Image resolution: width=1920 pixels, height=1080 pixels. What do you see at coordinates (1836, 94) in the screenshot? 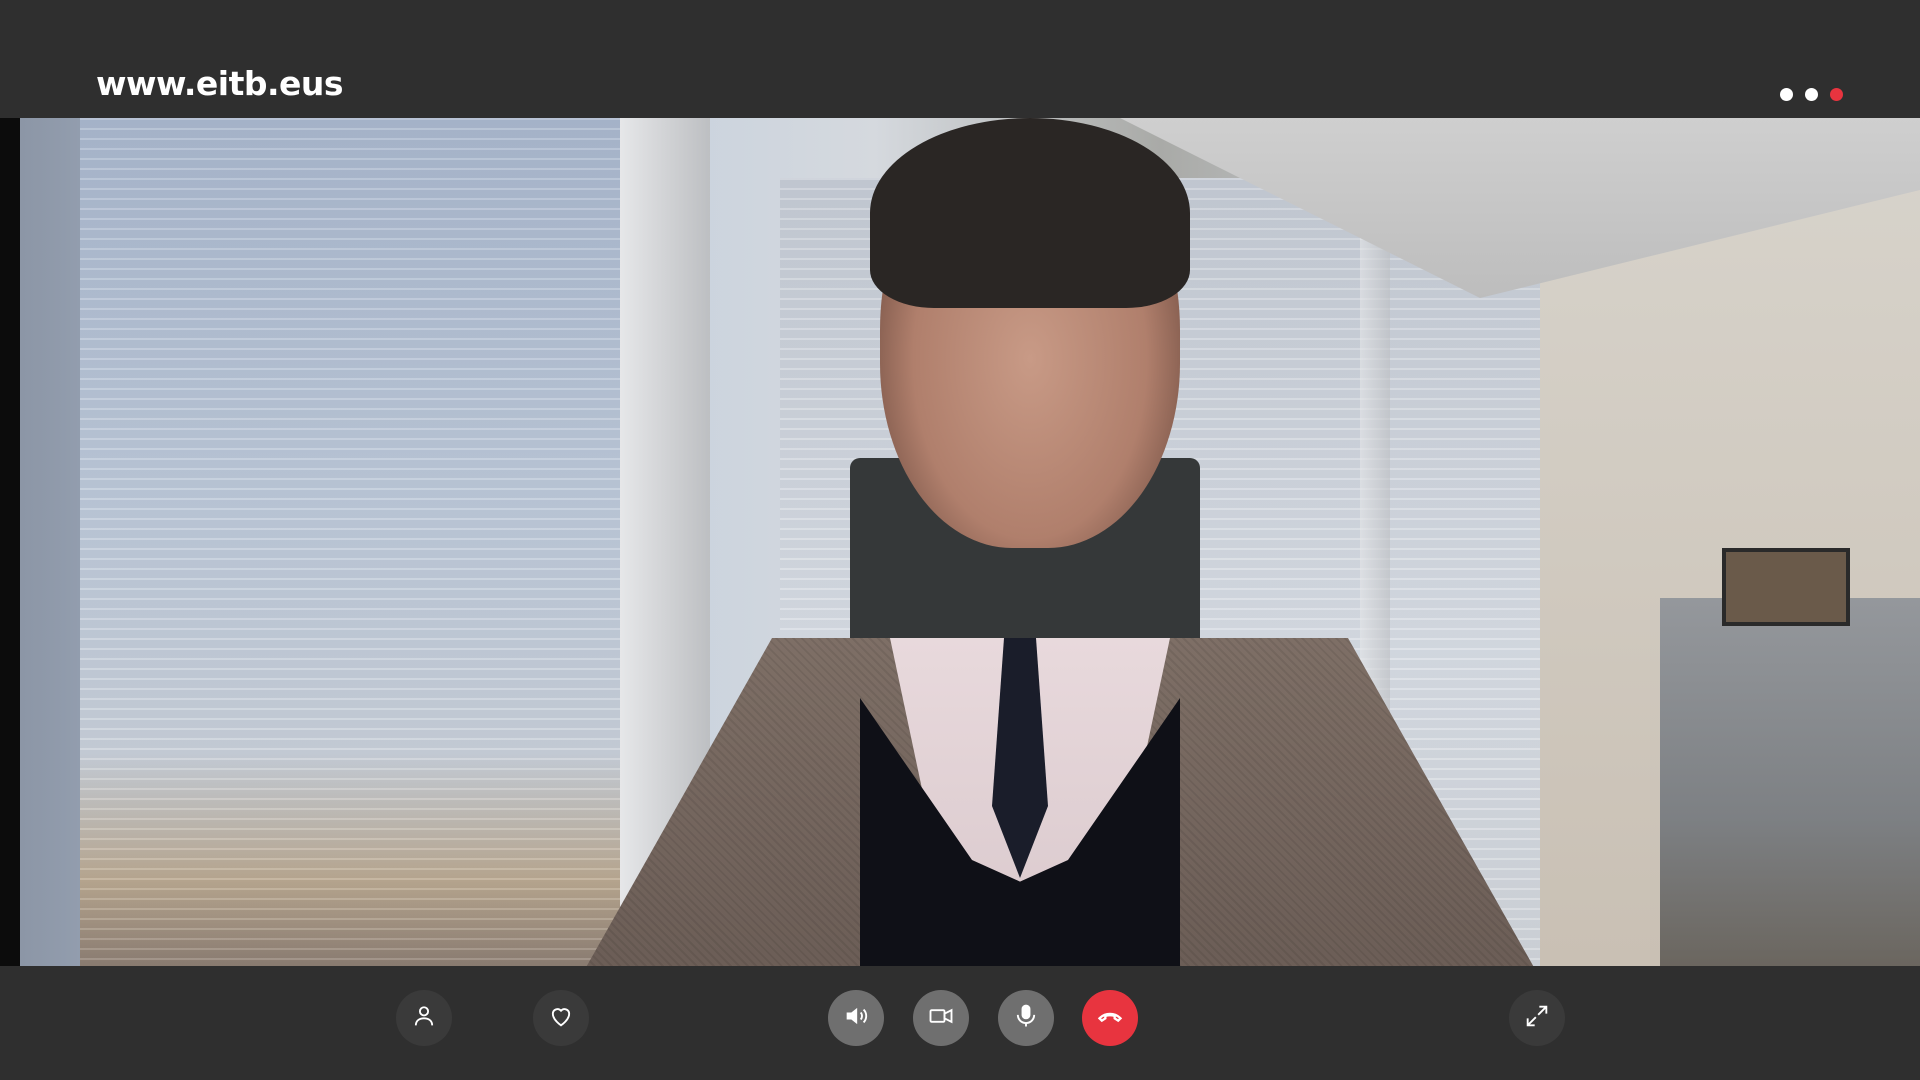
I see `status-dot-active` at bounding box center [1836, 94].